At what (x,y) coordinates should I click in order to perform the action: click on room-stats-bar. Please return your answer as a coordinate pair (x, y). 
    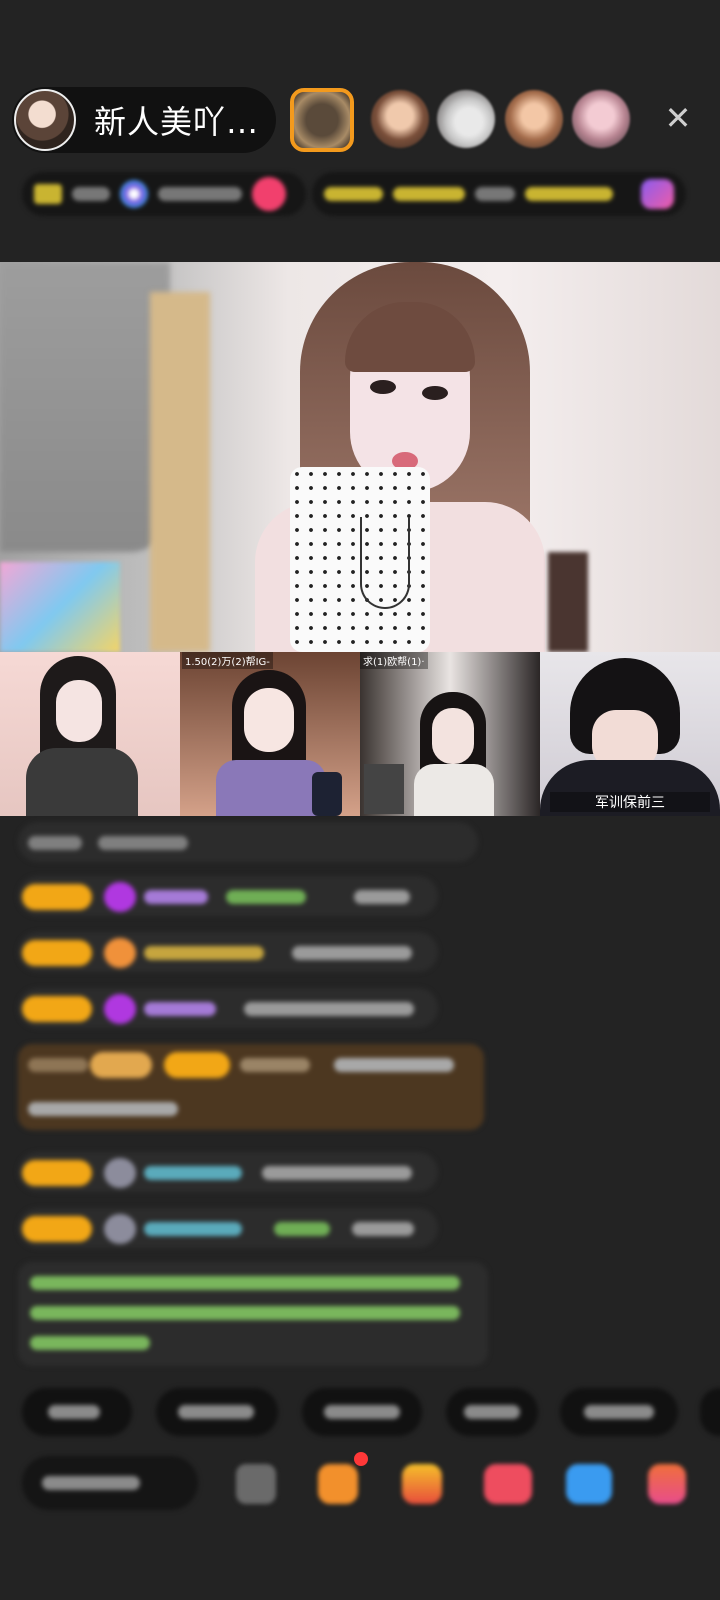
    Looking at the image, I should click on (164, 194).